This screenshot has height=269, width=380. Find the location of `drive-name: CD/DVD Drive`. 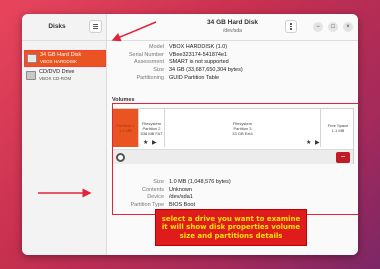

drive-name: CD/DVD Drive is located at coordinates (57, 72).